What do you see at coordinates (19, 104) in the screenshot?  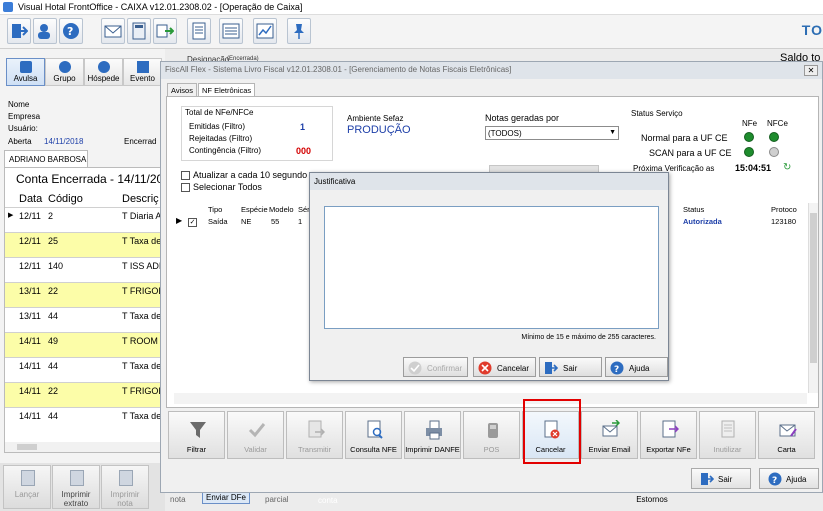 I see `nome-label: Nome` at bounding box center [19, 104].